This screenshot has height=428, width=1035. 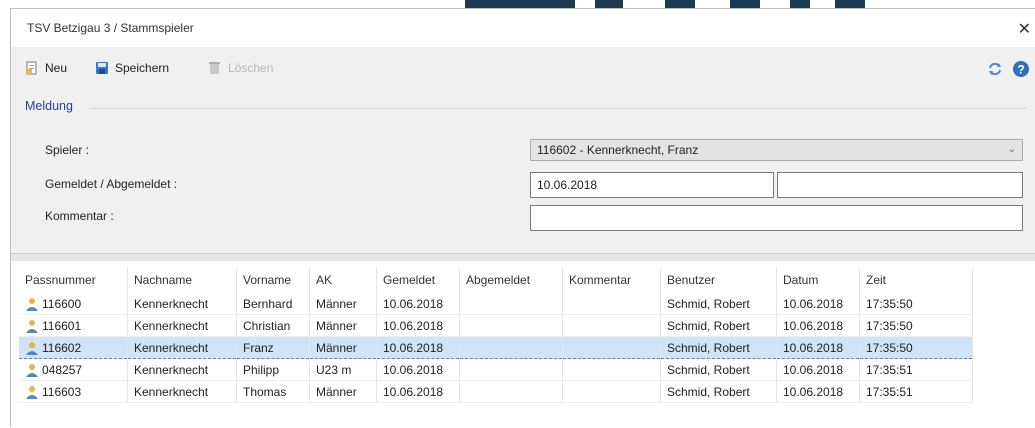 What do you see at coordinates (273, 391) in the screenshot?
I see `cell-vorname: Thomas` at bounding box center [273, 391].